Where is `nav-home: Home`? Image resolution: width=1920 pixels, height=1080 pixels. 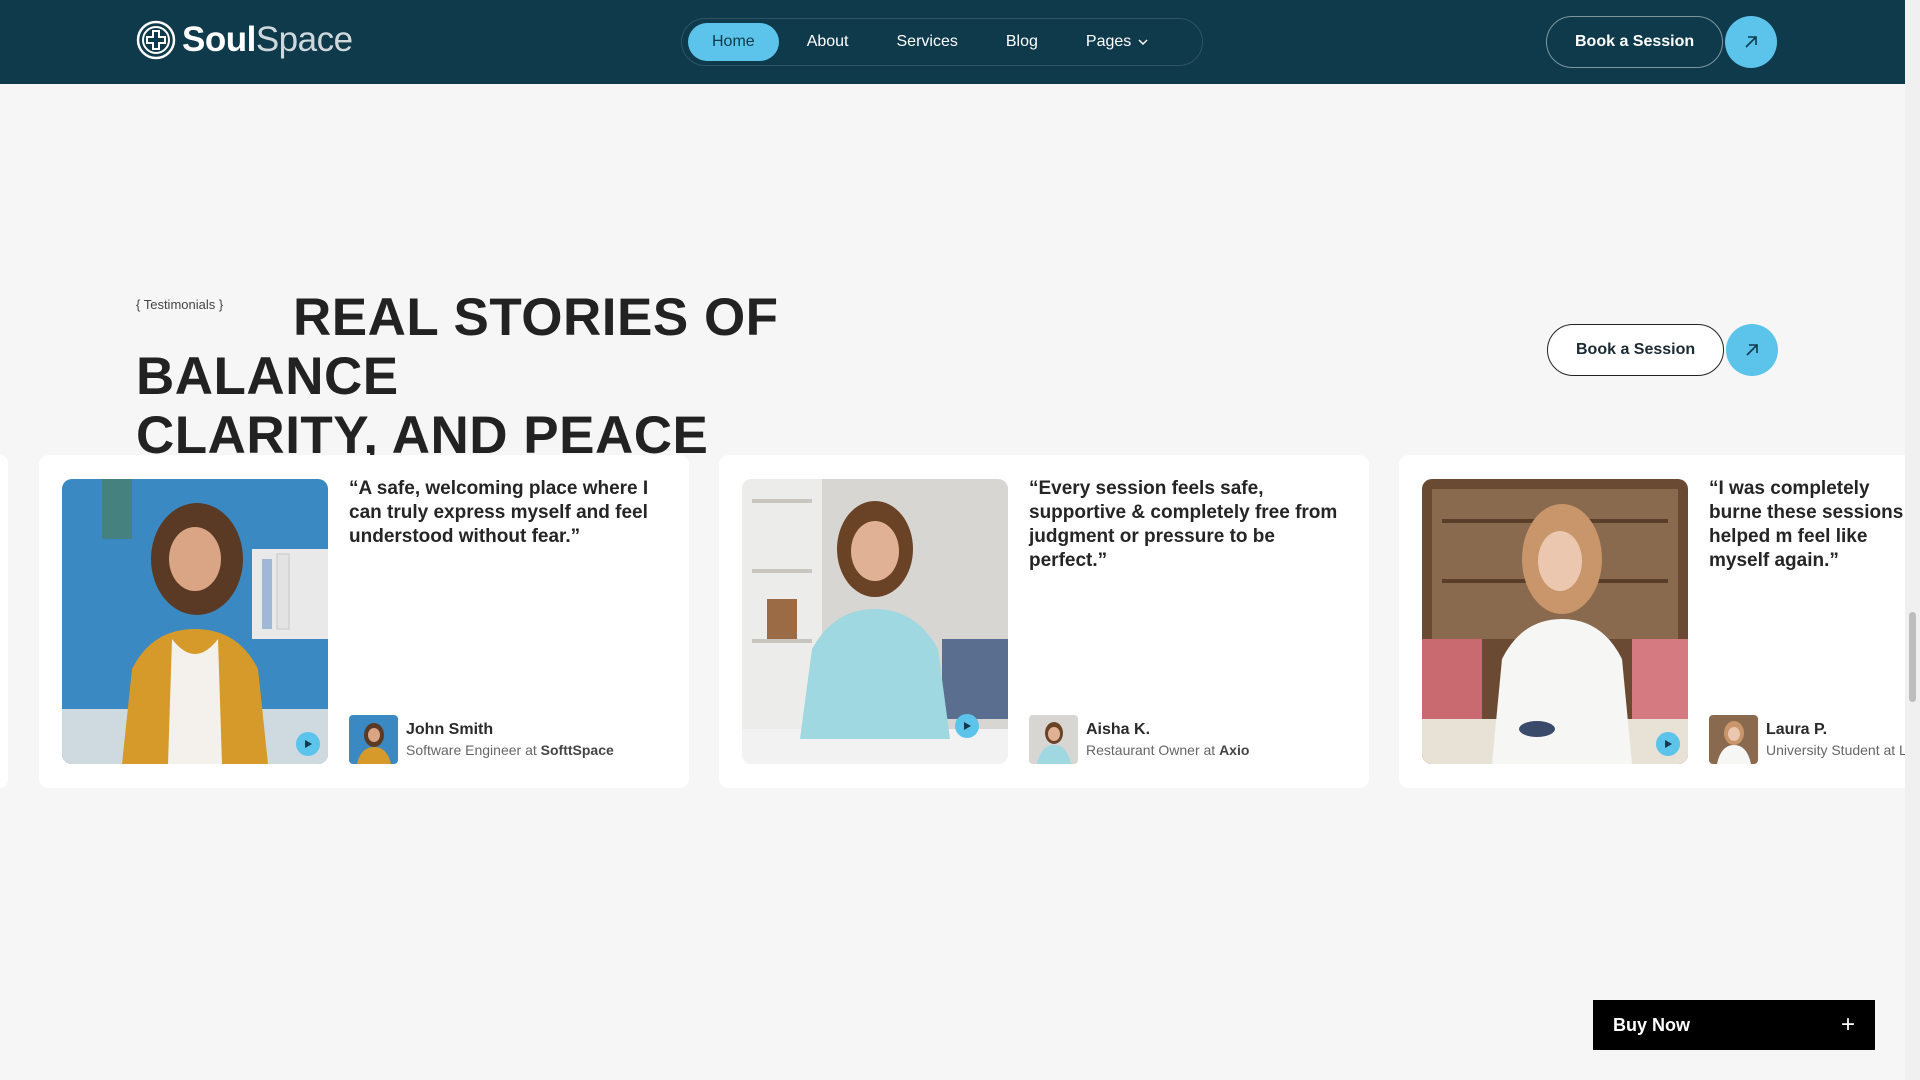 nav-home: Home is located at coordinates (733, 42).